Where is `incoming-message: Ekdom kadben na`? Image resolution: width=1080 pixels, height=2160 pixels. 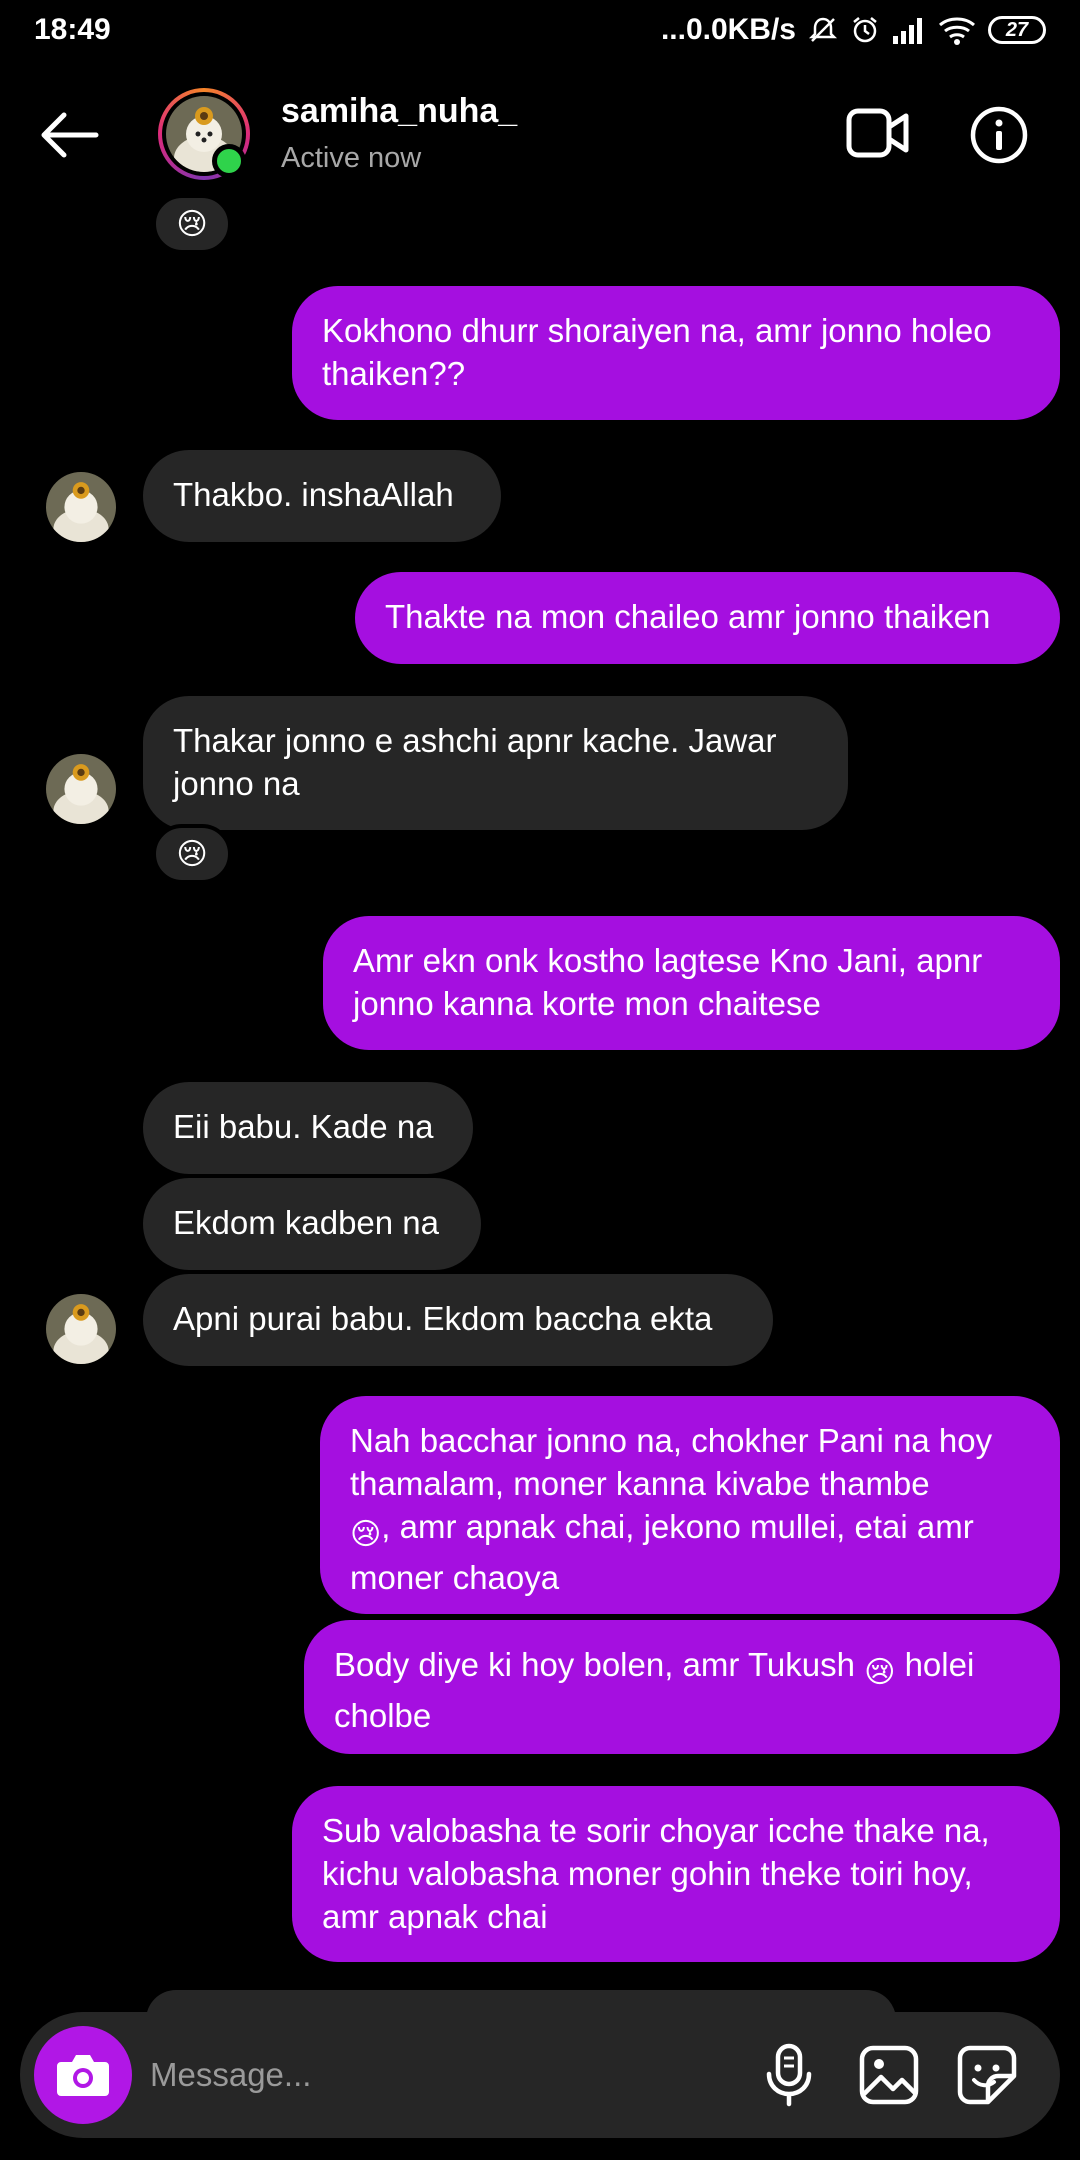 incoming-message: Ekdom kadben na is located at coordinates (312, 1224).